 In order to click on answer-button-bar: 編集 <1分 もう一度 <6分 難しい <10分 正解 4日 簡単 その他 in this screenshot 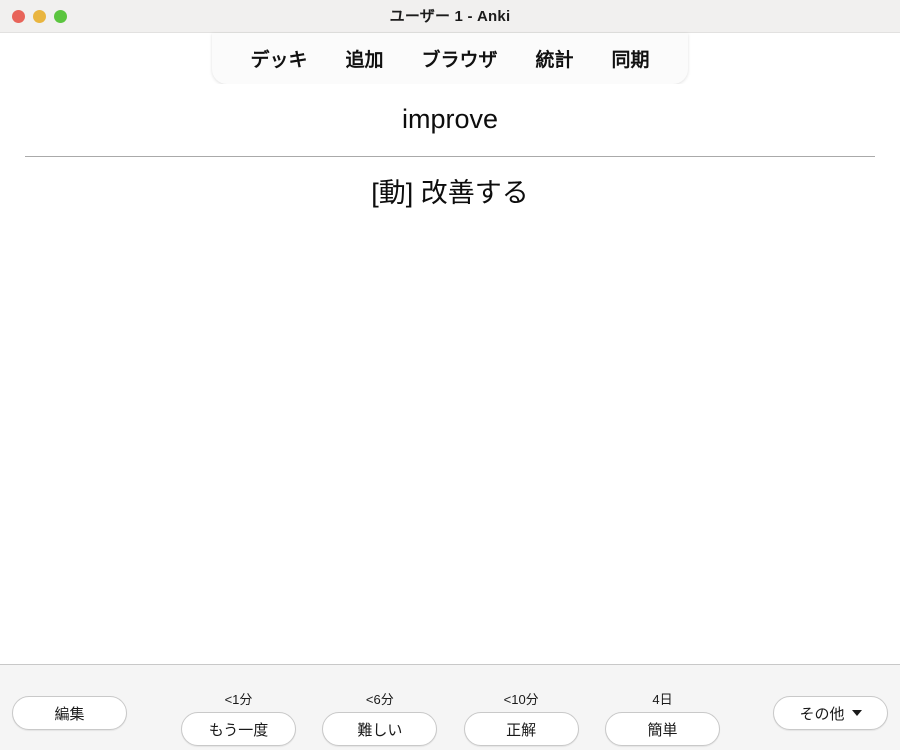, I will do `click(450, 707)`.